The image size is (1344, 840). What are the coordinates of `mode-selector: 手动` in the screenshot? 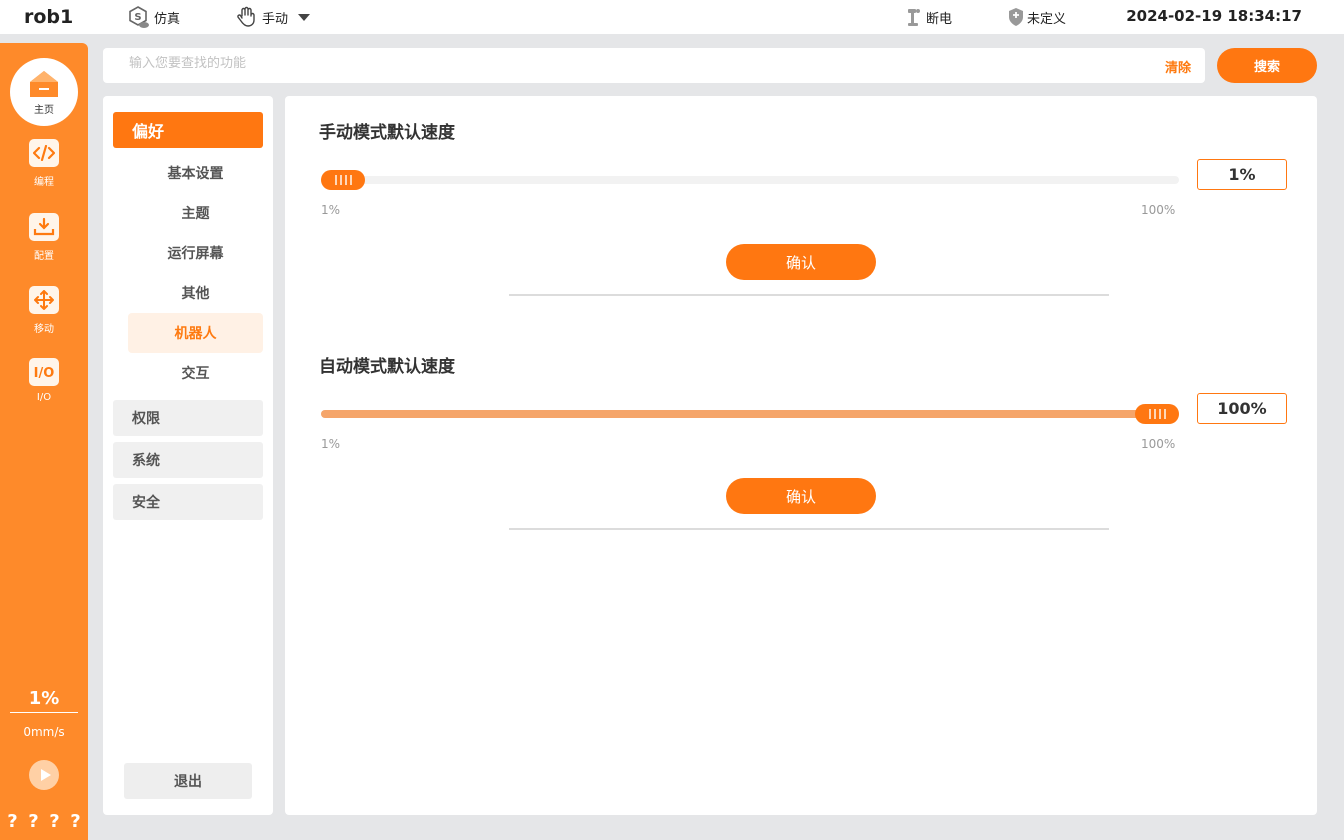 It's located at (273, 17).